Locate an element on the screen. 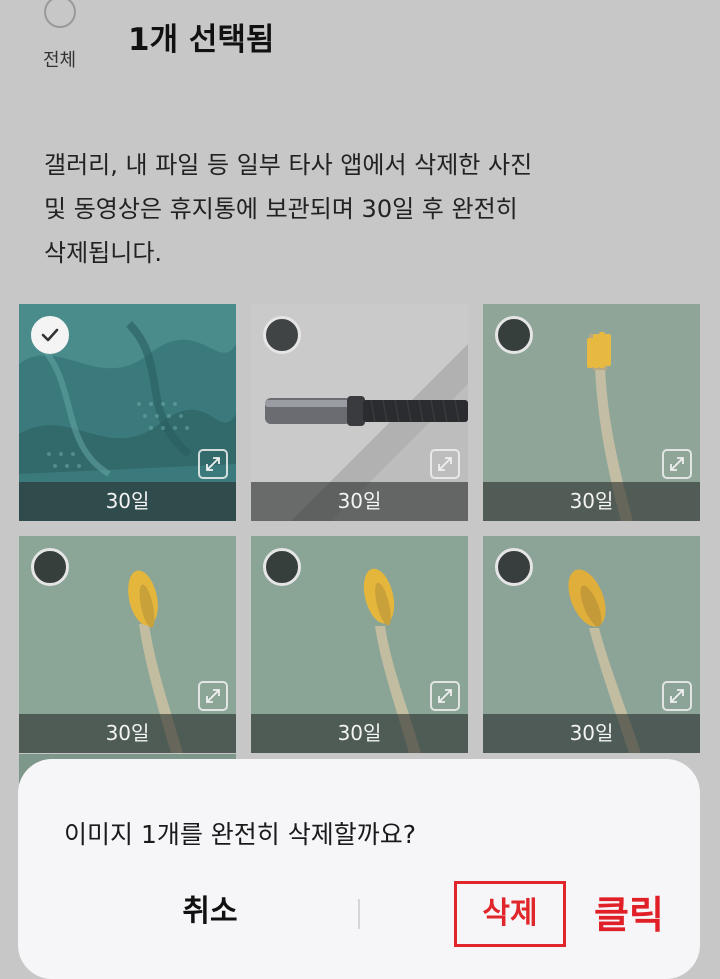 This screenshot has width=720, height=979. selected-check-icon is located at coordinates (50, 335).